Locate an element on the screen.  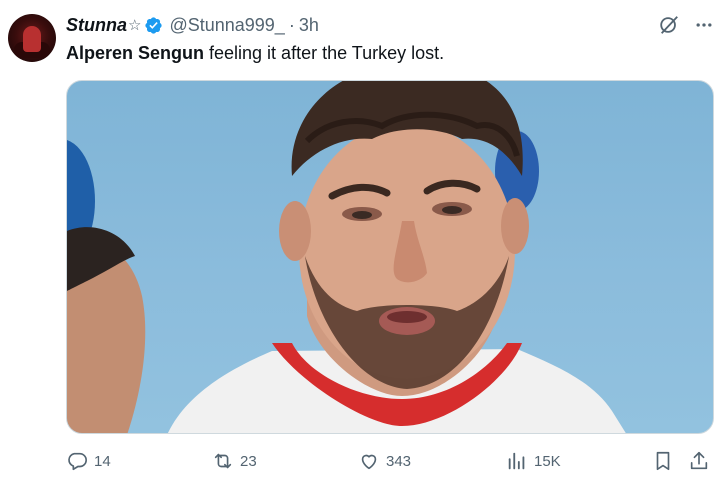
reply-button: 14 is located at coordinates (88, 461).